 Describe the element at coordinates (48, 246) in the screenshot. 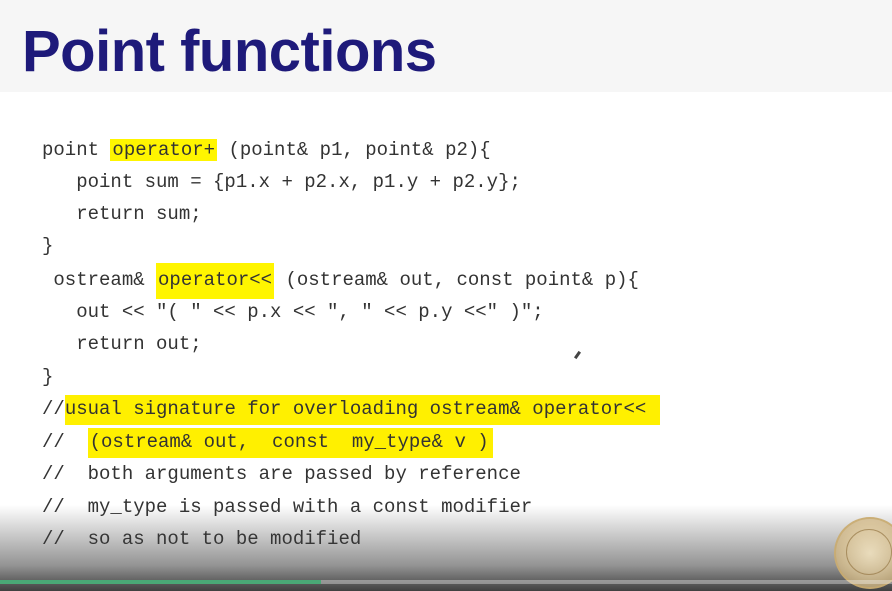

I see `code-line-4: }` at that location.